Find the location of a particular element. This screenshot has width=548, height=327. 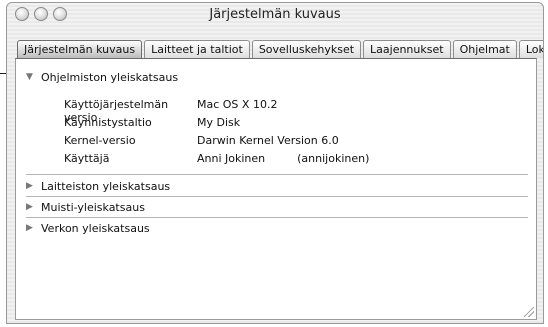

resize-grip-icon is located at coordinates (529, 312).